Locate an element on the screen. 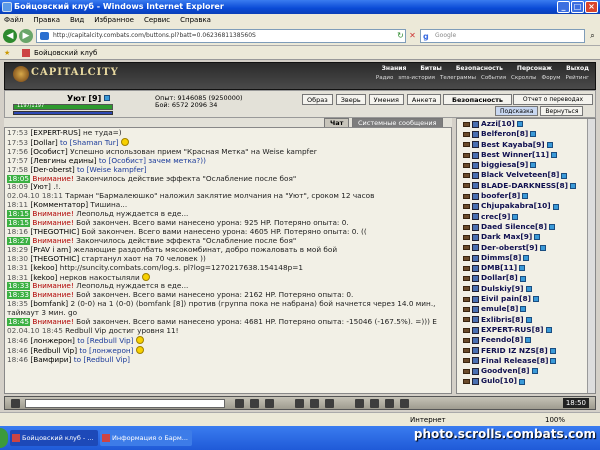  online-user-name: BLADE-DARKNESS[8] is located at coordinates (524, 186).